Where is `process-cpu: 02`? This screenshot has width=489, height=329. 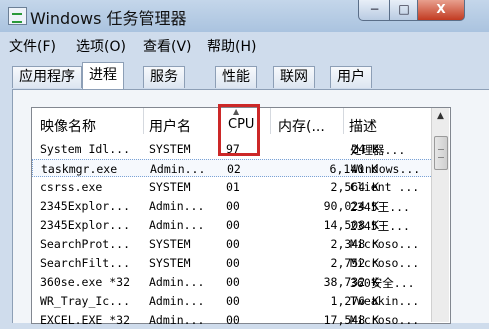 process-cpu: 02 is located at coordinates (234, 169).